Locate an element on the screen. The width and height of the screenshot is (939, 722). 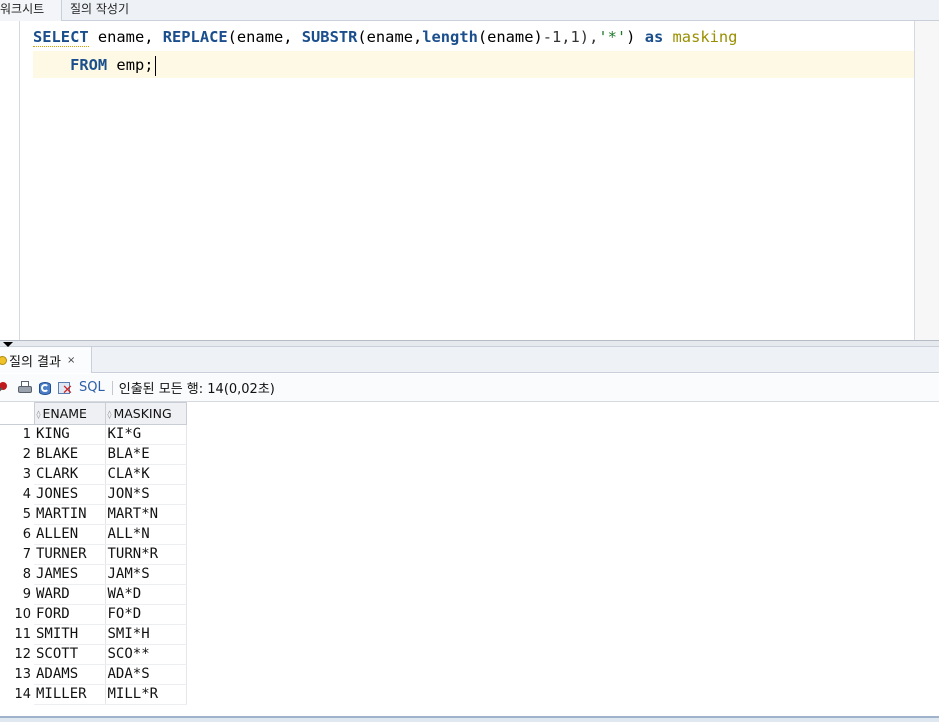
text-caret is located at coordinates (155, 65).